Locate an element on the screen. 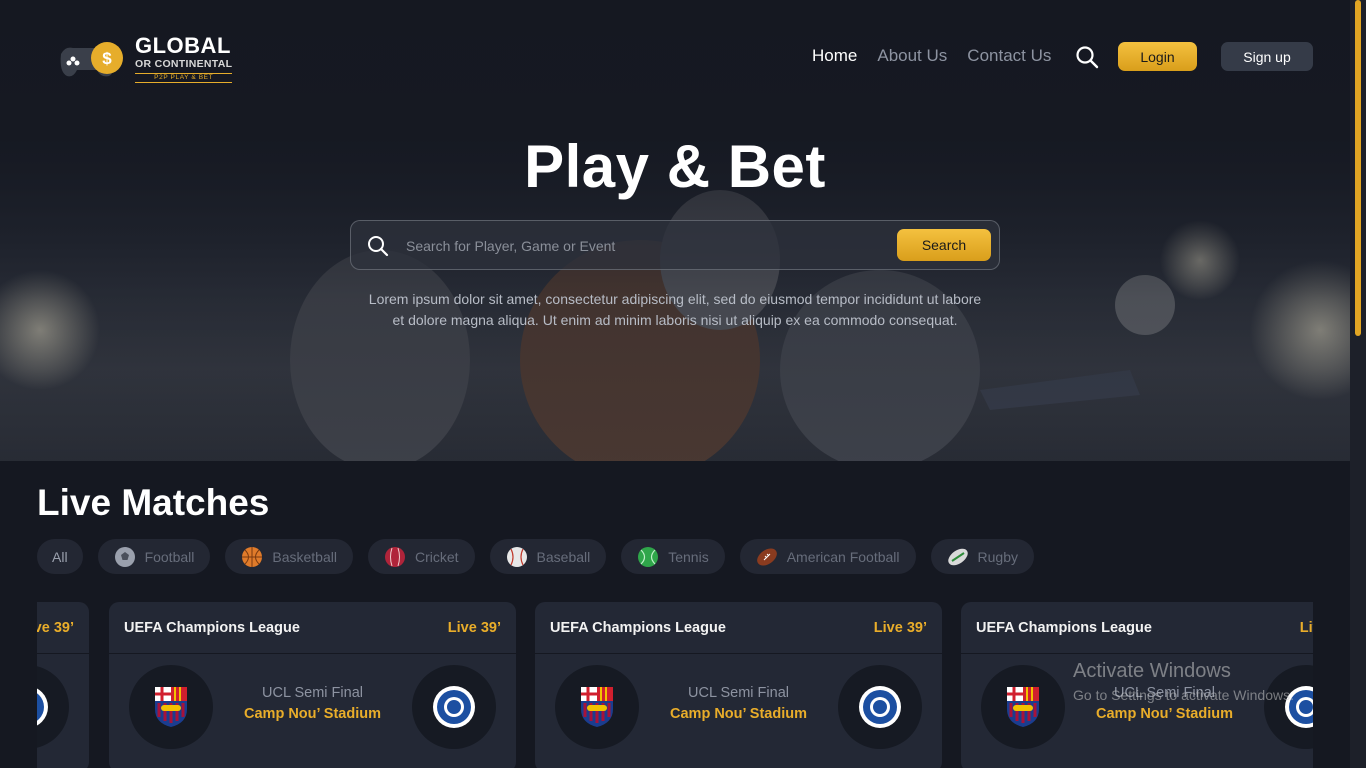 The height and width of the screenshot is (768, 1366). filter-football-label: Football is located at coordinates (169, 556).